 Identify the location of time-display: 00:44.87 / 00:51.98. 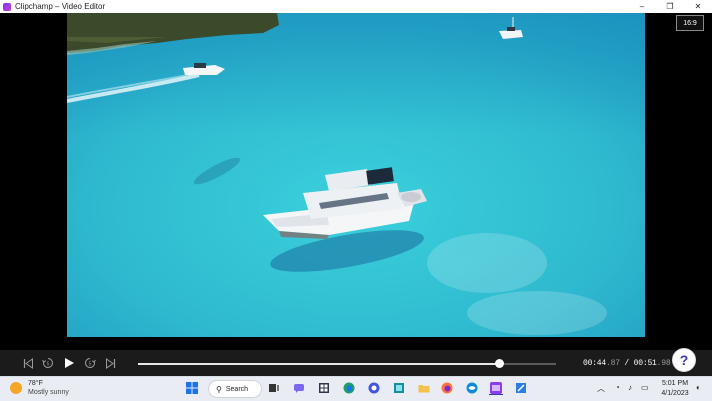
(627, 363).